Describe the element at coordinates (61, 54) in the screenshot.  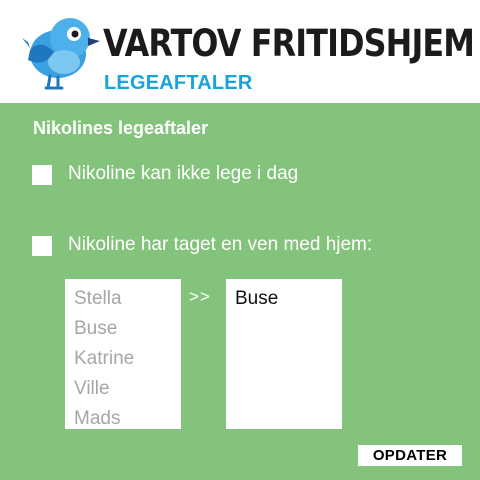
I see `bird-icon` at that location.